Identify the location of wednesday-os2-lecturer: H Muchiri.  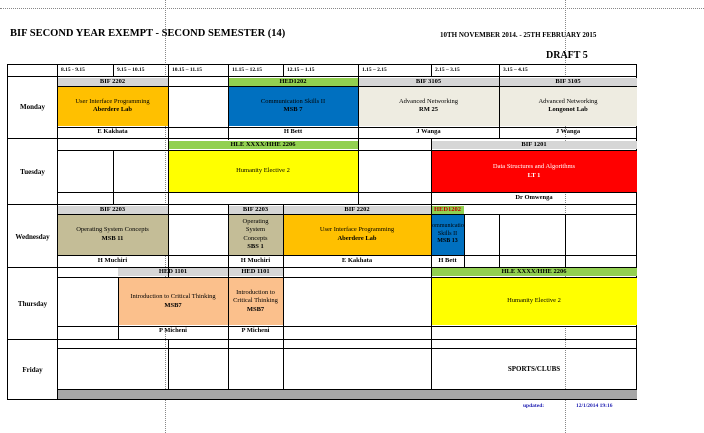
(255, 260).